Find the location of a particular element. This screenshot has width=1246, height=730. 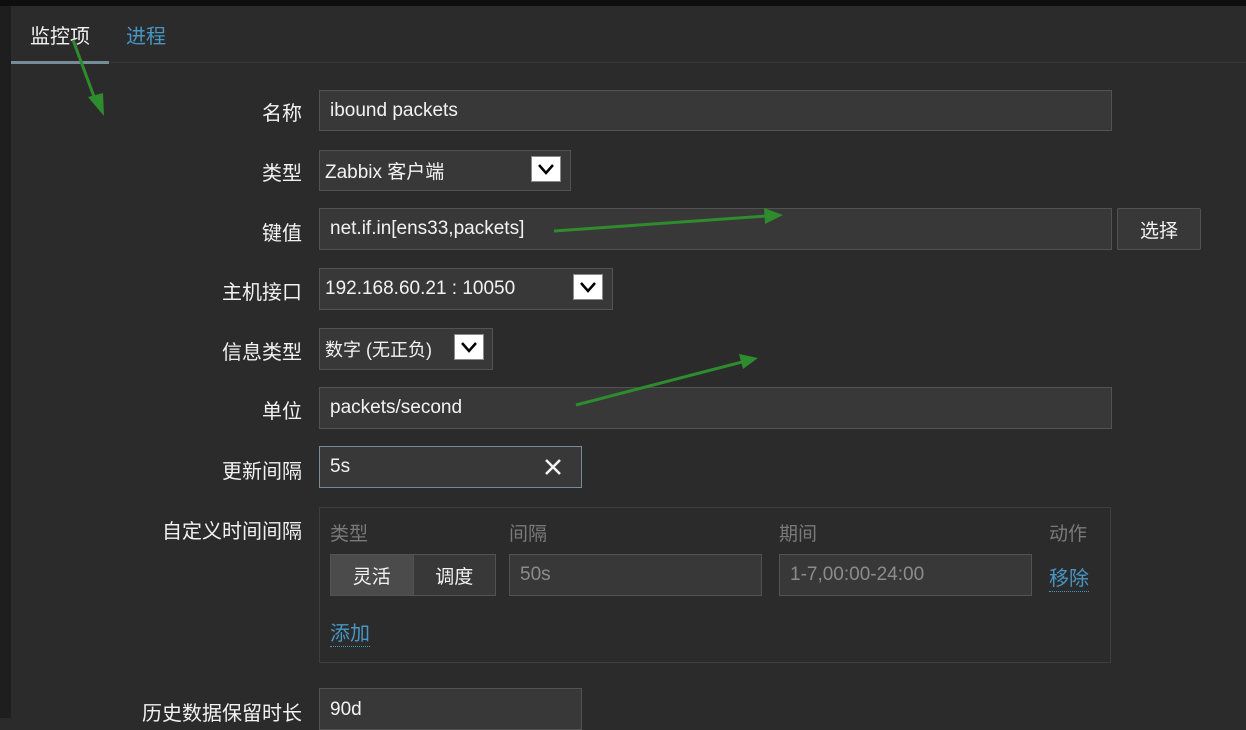

name-value: ibound packets is located at coordinates (394, 110).